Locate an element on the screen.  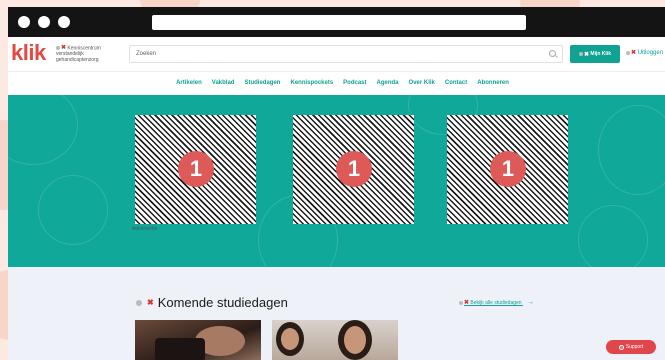
uitloggen-link: ✖ Uitloggen is located at coordinates (644, 52).